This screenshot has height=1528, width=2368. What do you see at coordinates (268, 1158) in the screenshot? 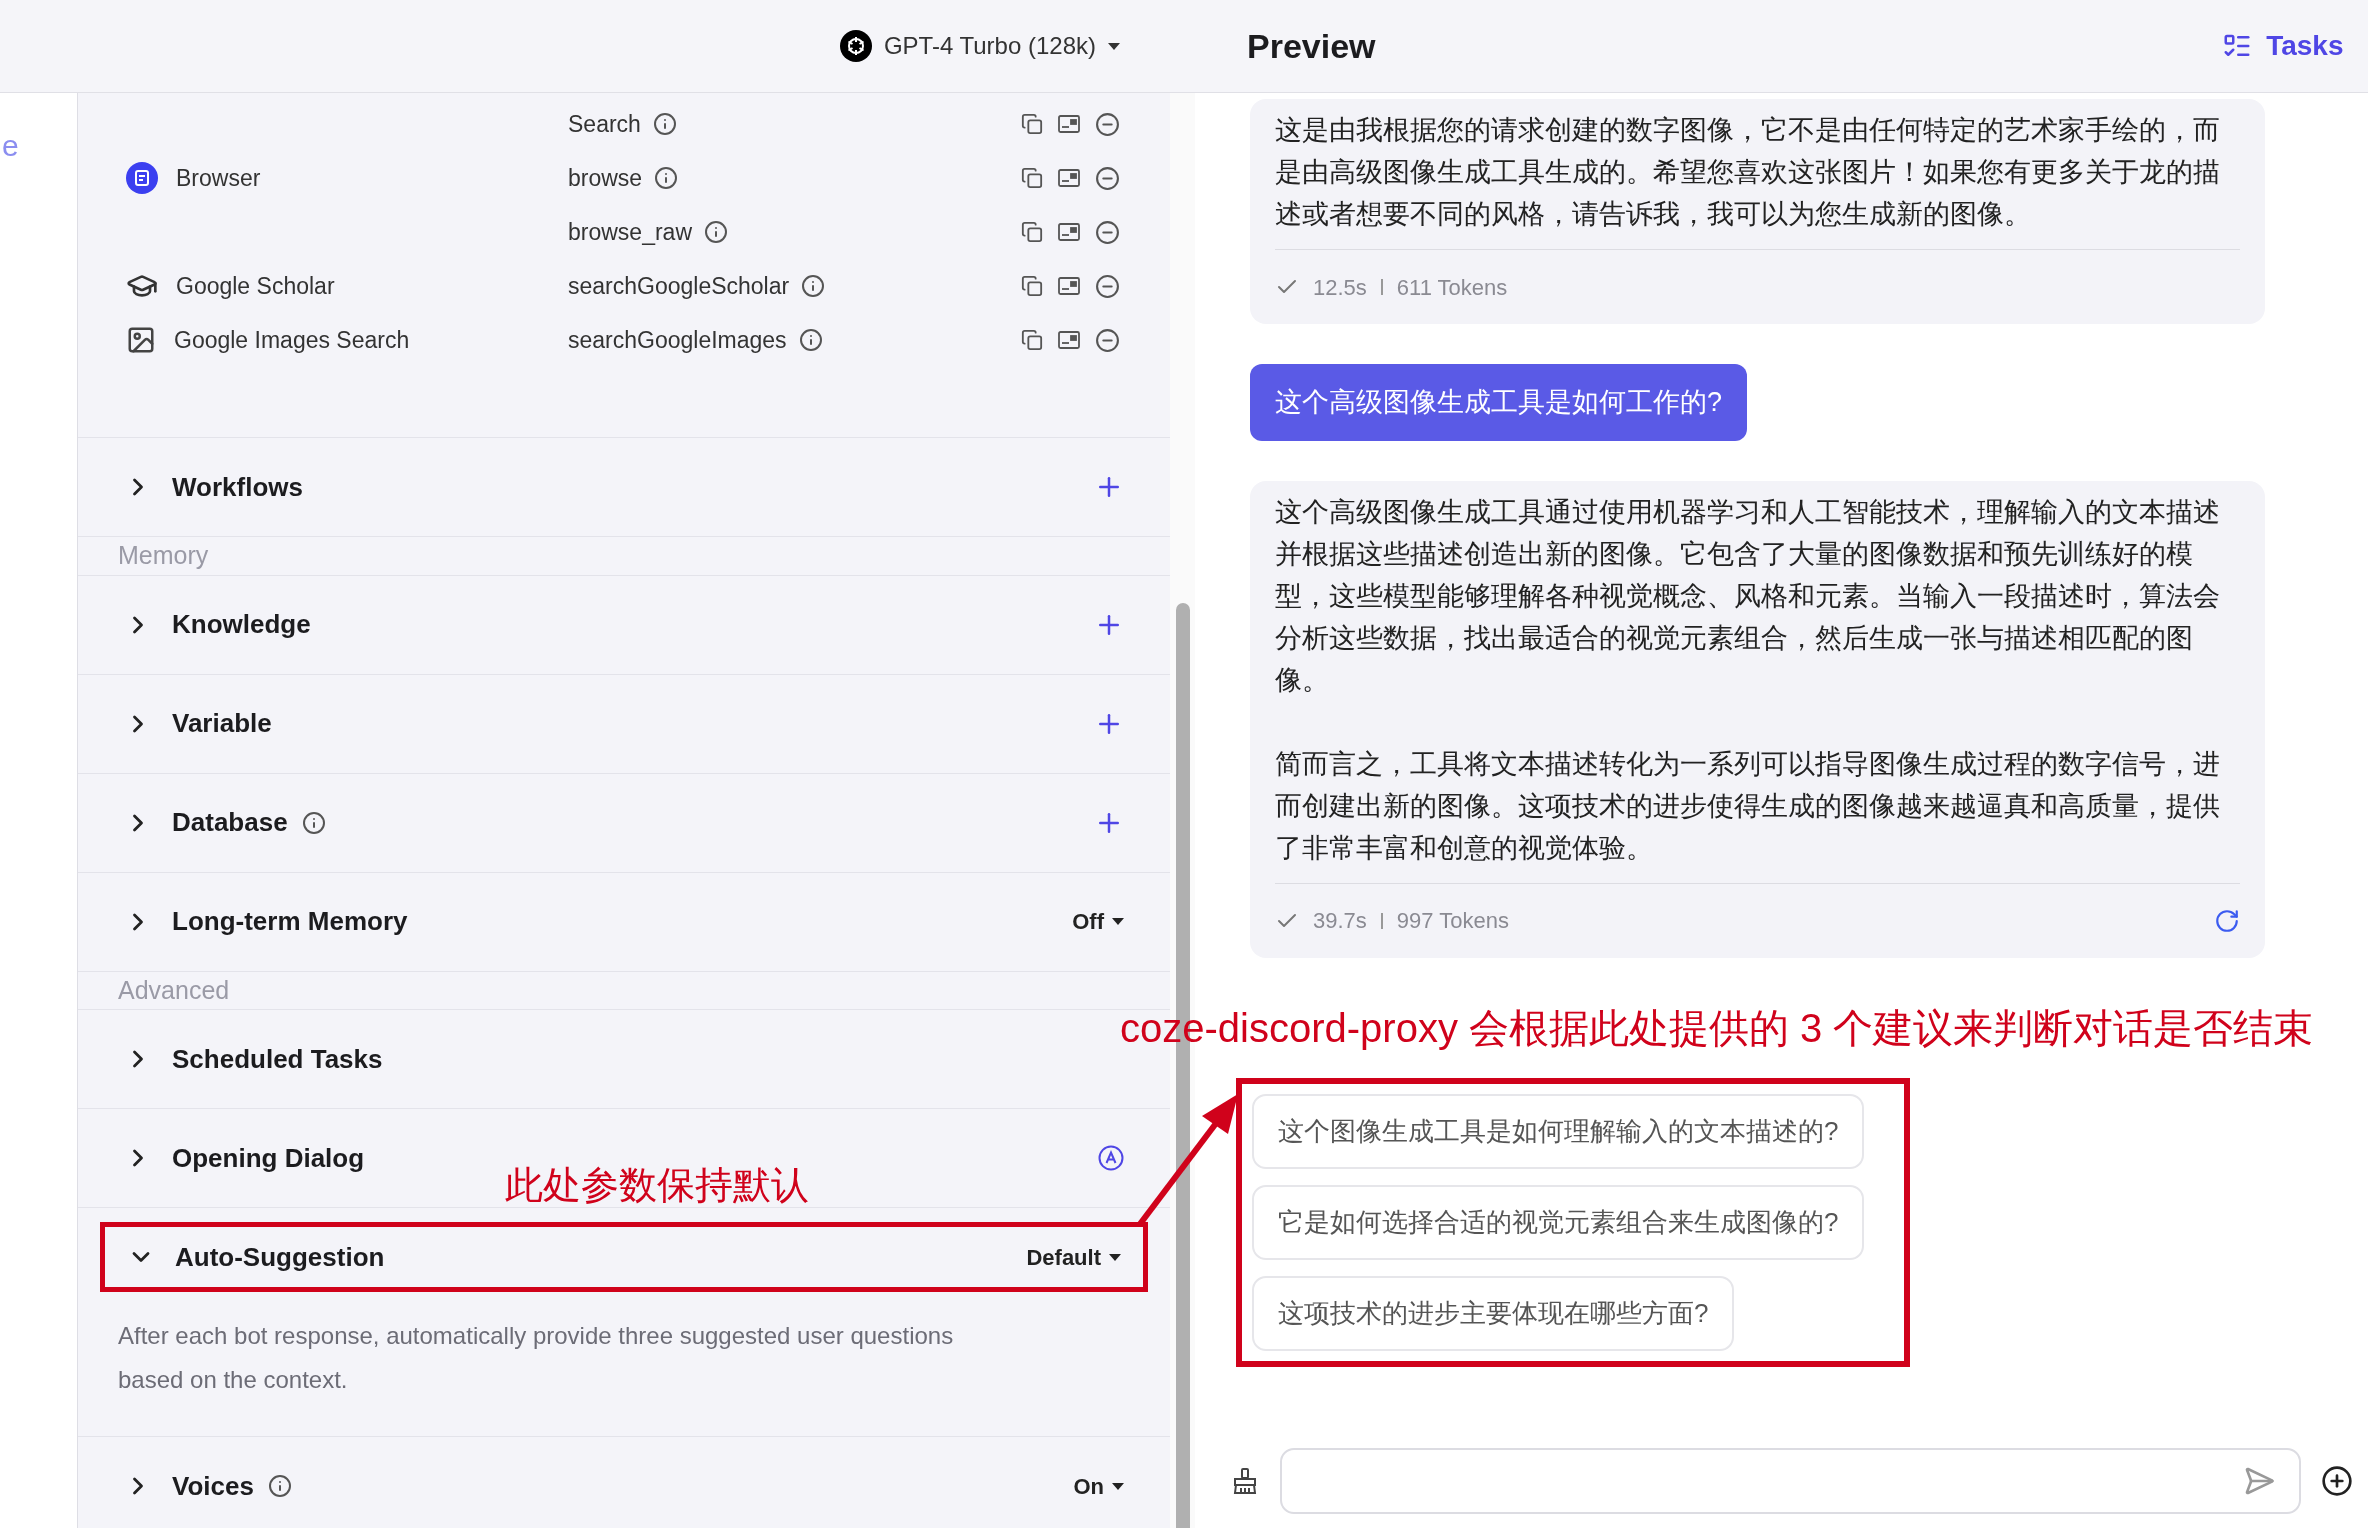
I see `section-title: Opening Dialog` at bounding box center [268, 1158].